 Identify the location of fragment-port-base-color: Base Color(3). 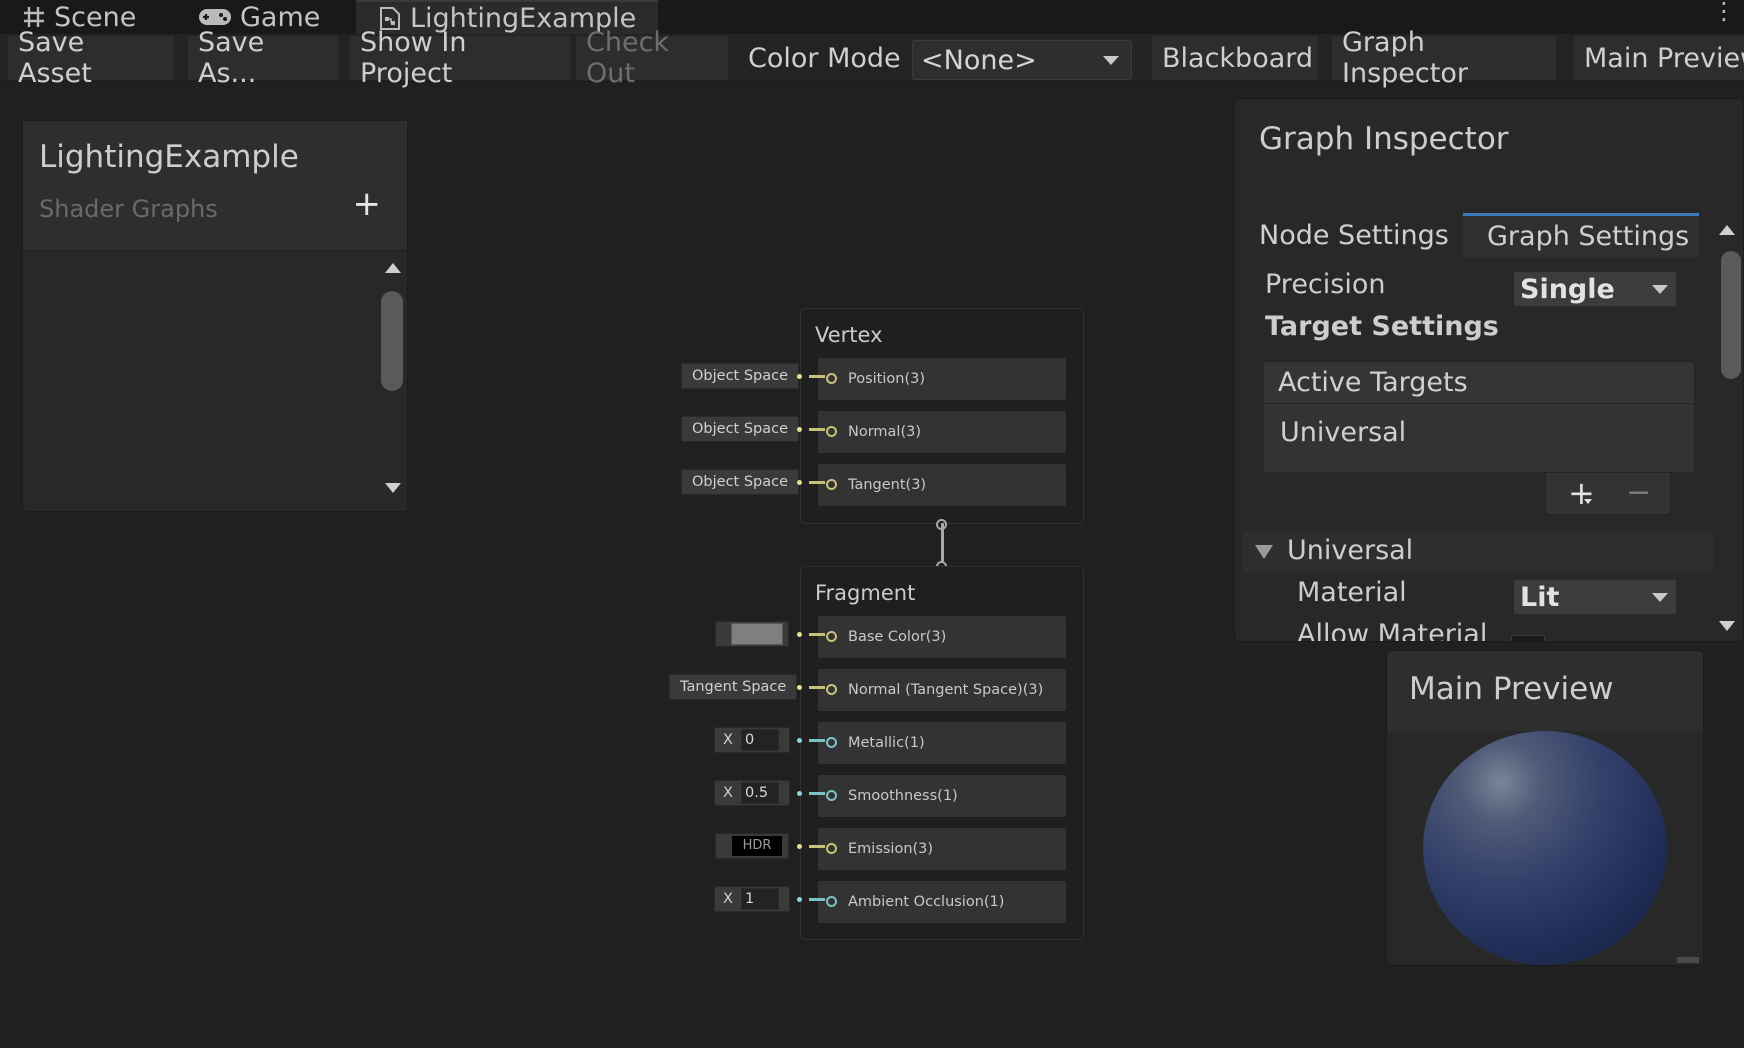
(942, 637).